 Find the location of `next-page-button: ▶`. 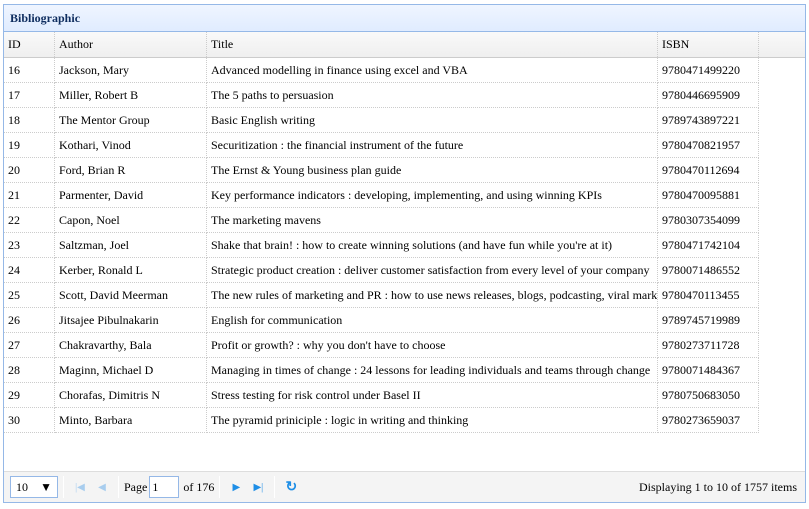

next-page-button: ▶ is located at coordinates (236, 487).